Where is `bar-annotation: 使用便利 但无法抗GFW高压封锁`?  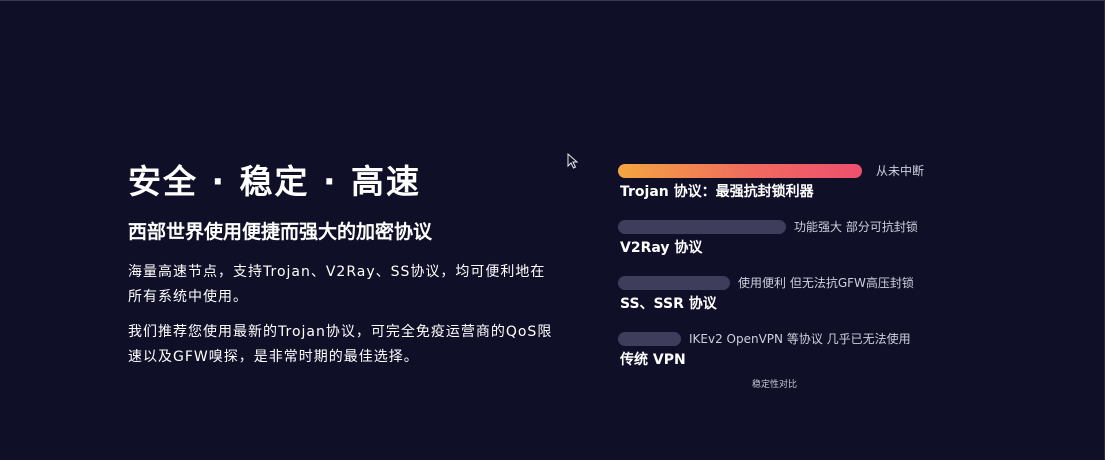
bar-annotation: 使用便利 但无法抗GFW高压封锁 is located at coordinates (826, 283).